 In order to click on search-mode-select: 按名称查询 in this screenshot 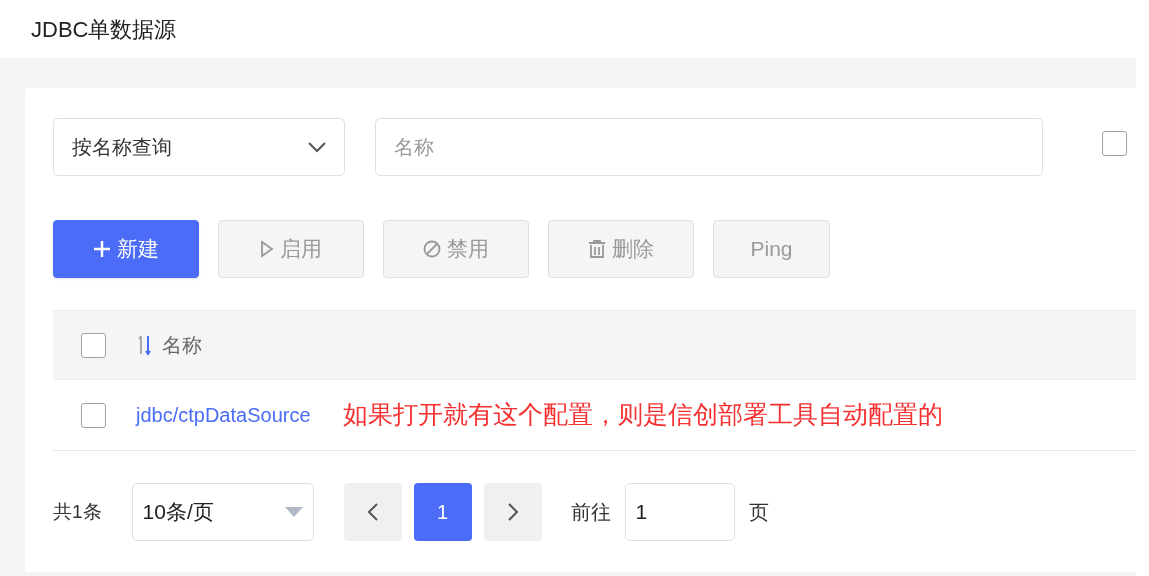, I will do `click(199, 147)`.